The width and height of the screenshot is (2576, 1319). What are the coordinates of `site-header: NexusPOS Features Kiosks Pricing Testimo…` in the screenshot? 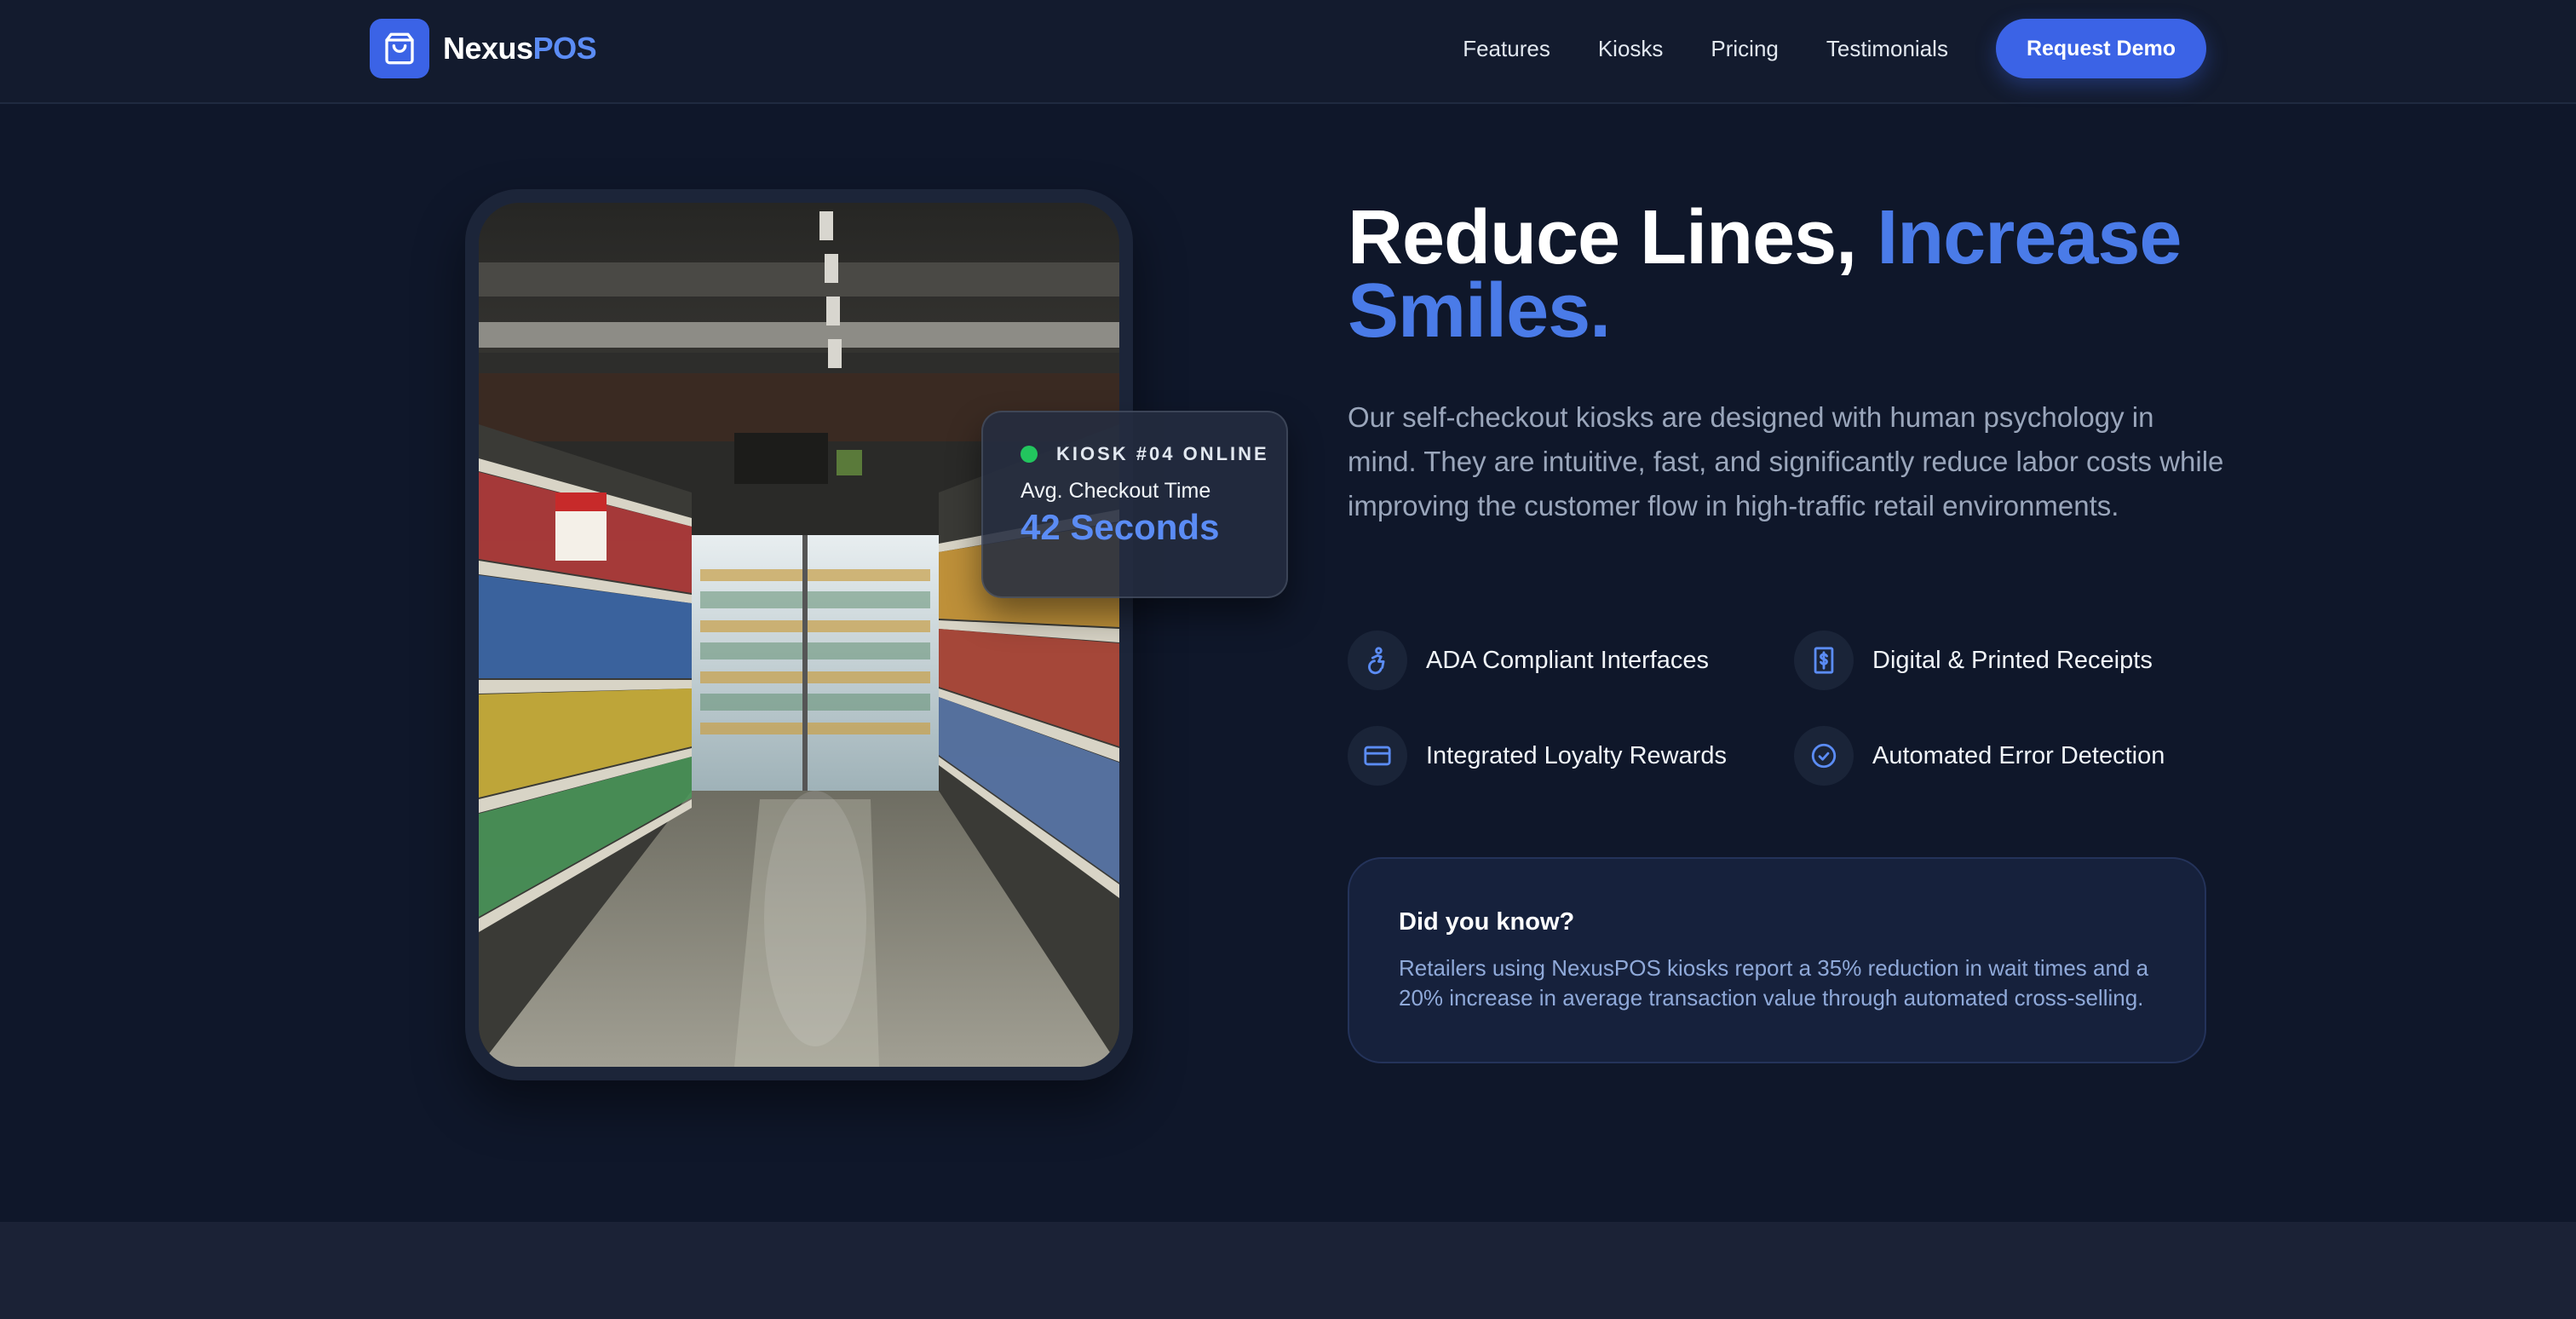 It's located at (1288, 52).